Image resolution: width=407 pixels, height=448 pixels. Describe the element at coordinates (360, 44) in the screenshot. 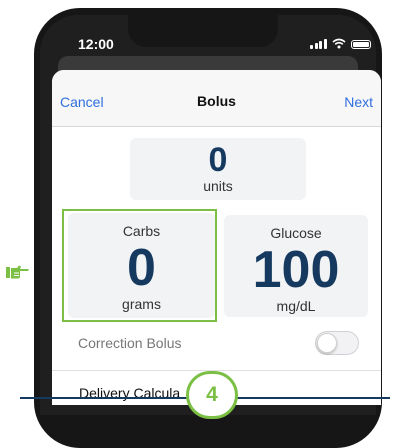

I see `battery-icon` at that location.